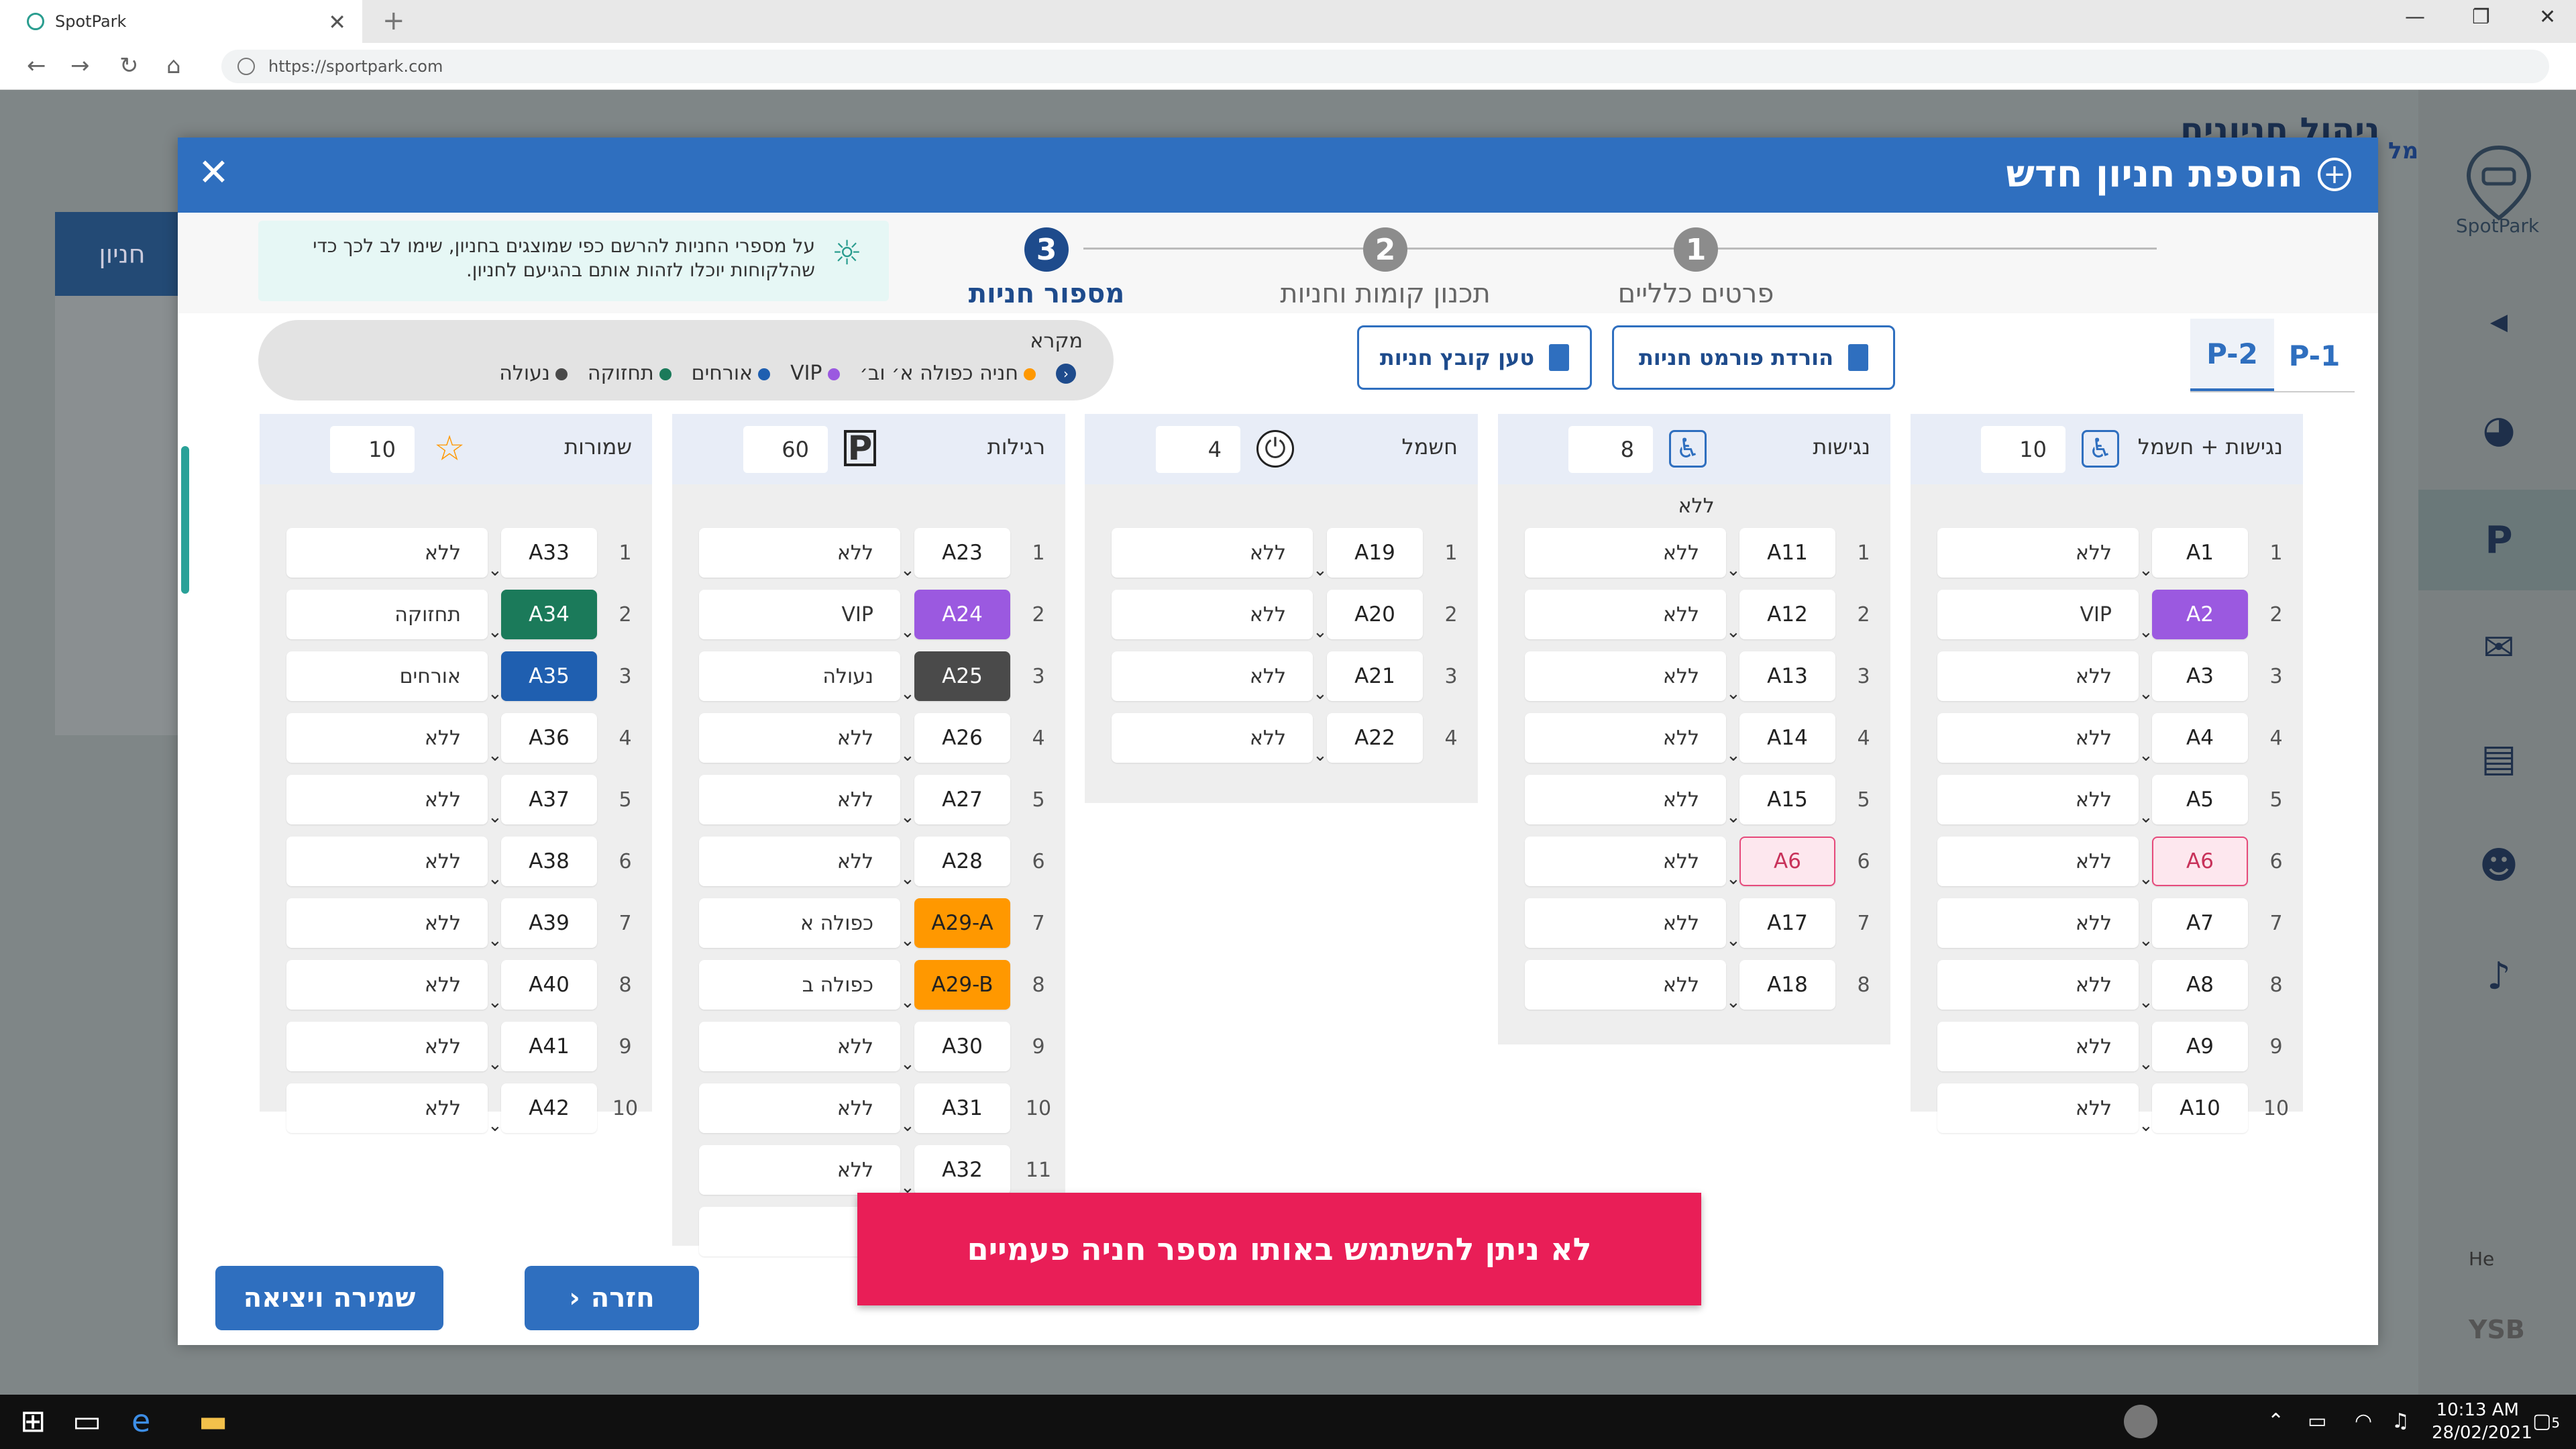  I want to click on notifications-icon: ▢5, so click(2546, 1421).